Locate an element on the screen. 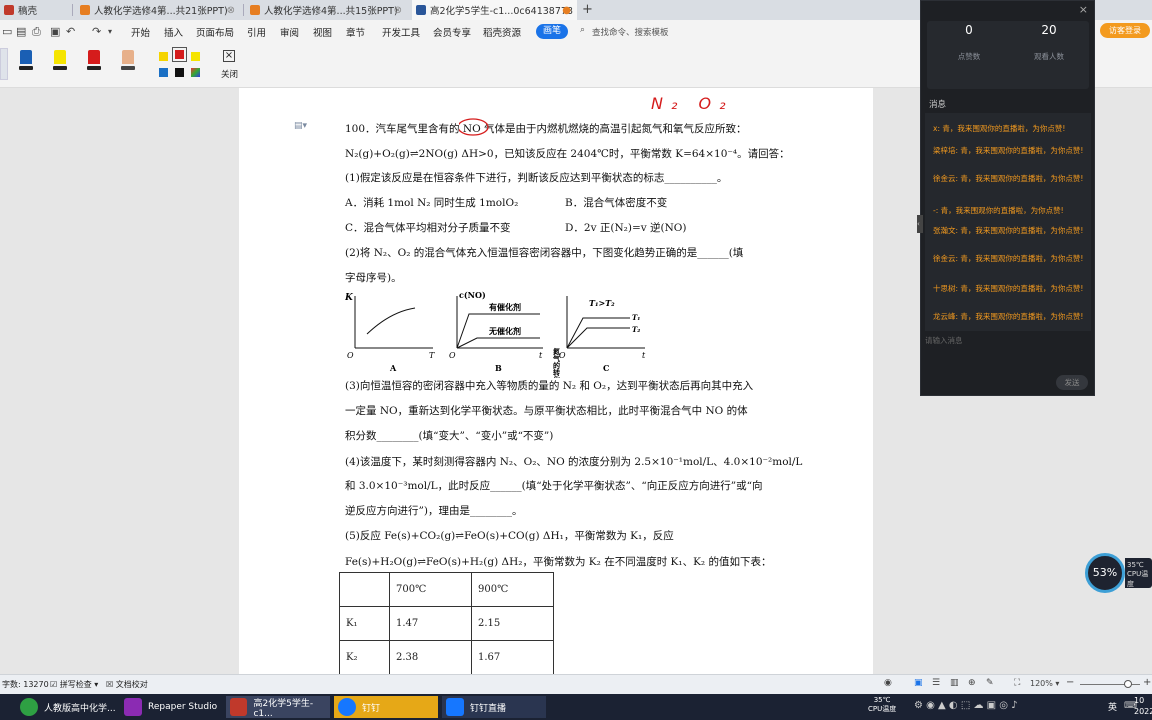  list-item: x: 青，我来围观你的直播啦，为你点赞! is located at coordinates (999, 128).